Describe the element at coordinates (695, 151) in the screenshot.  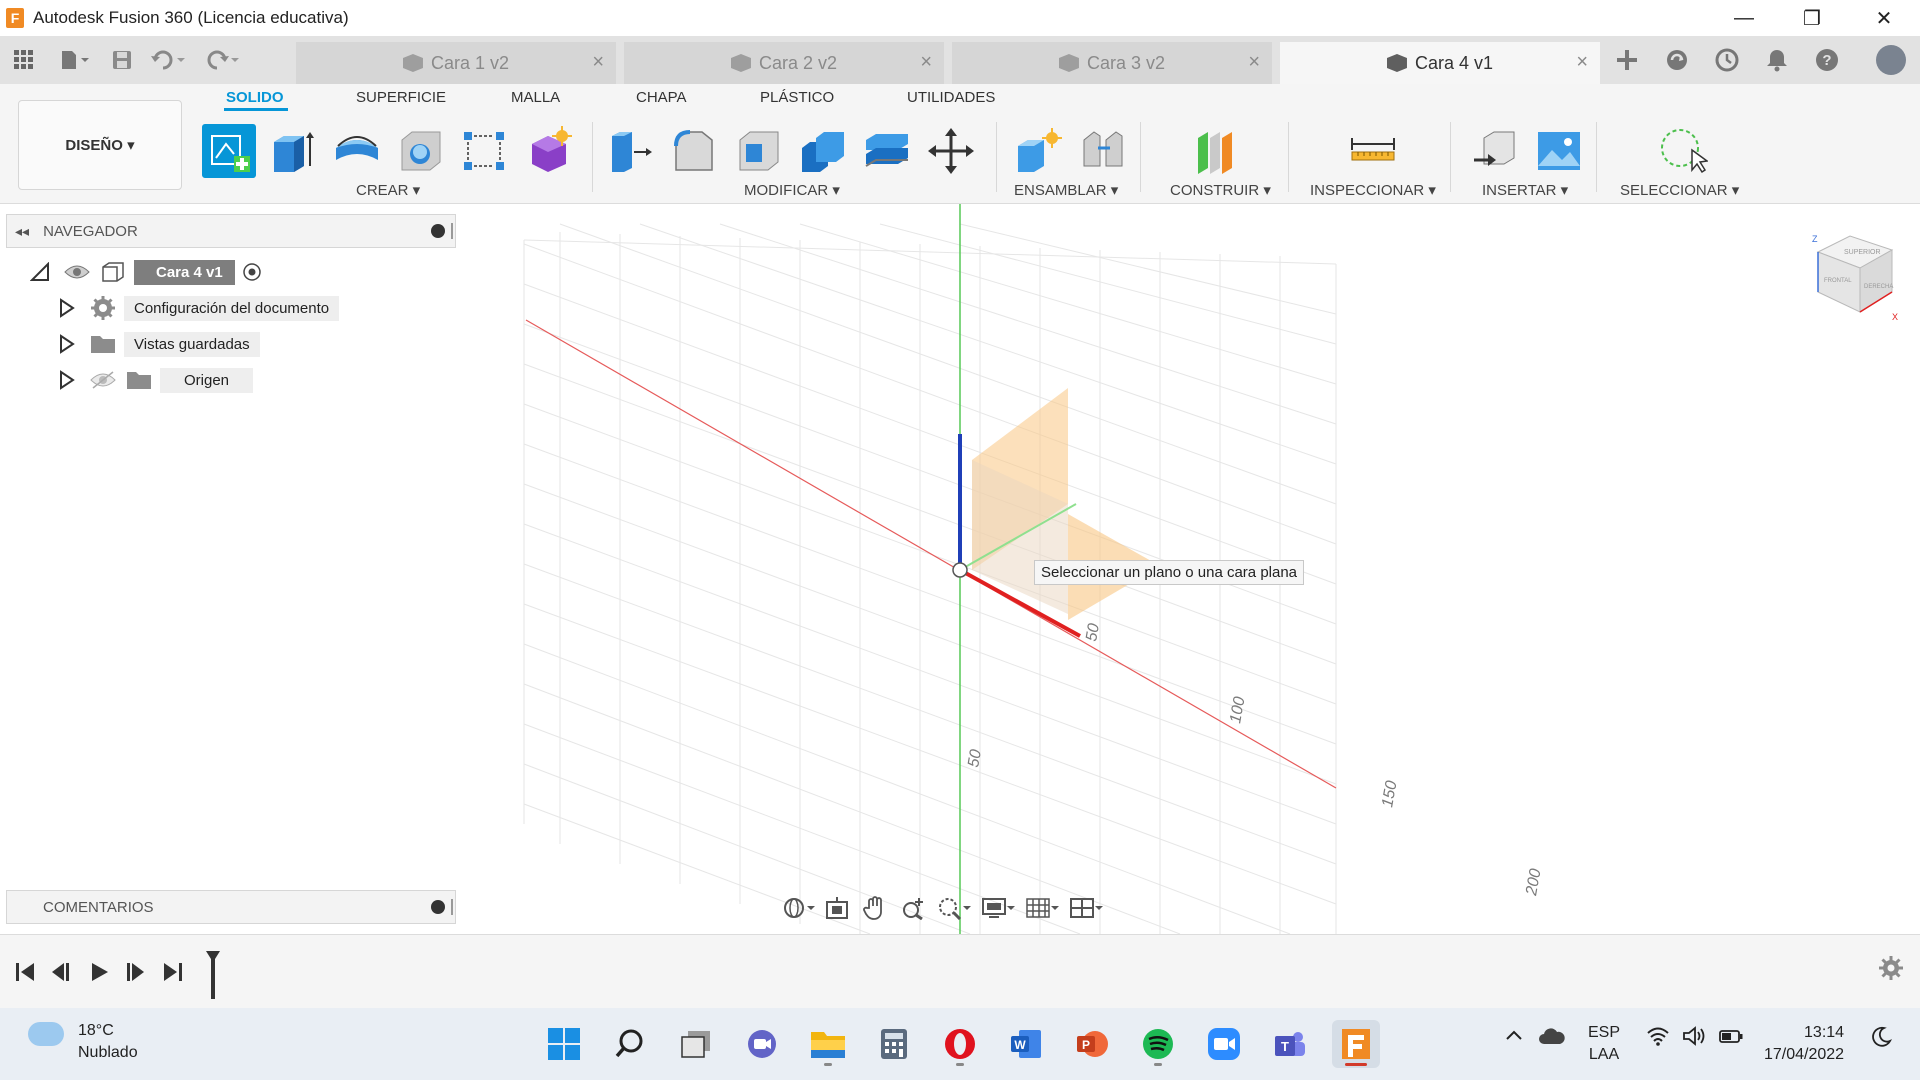
I see `fillet-icon` at that location.